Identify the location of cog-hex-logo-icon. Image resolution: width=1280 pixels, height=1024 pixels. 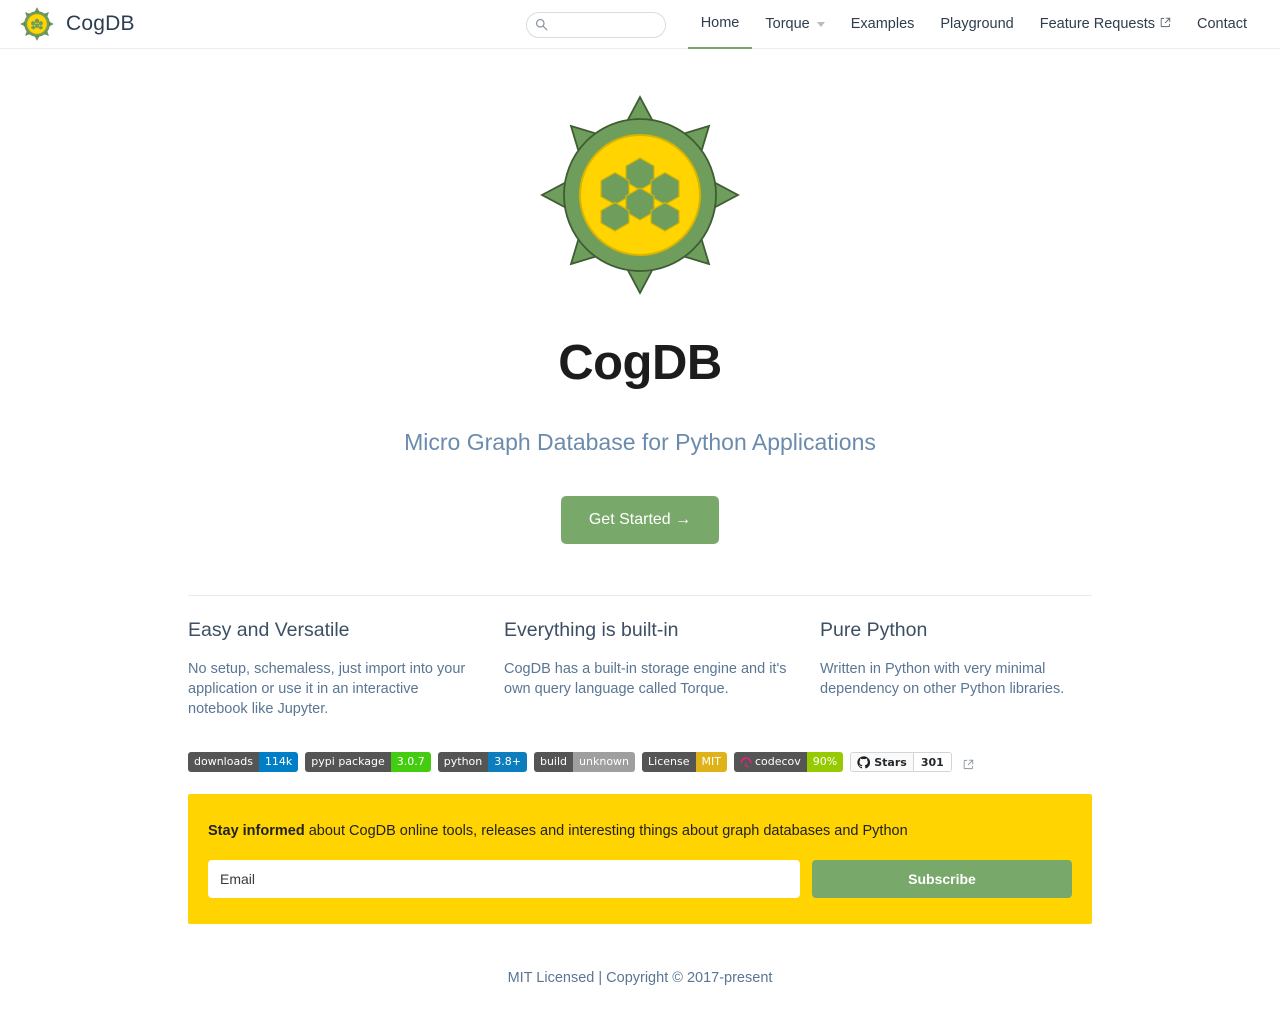
(37, 24).